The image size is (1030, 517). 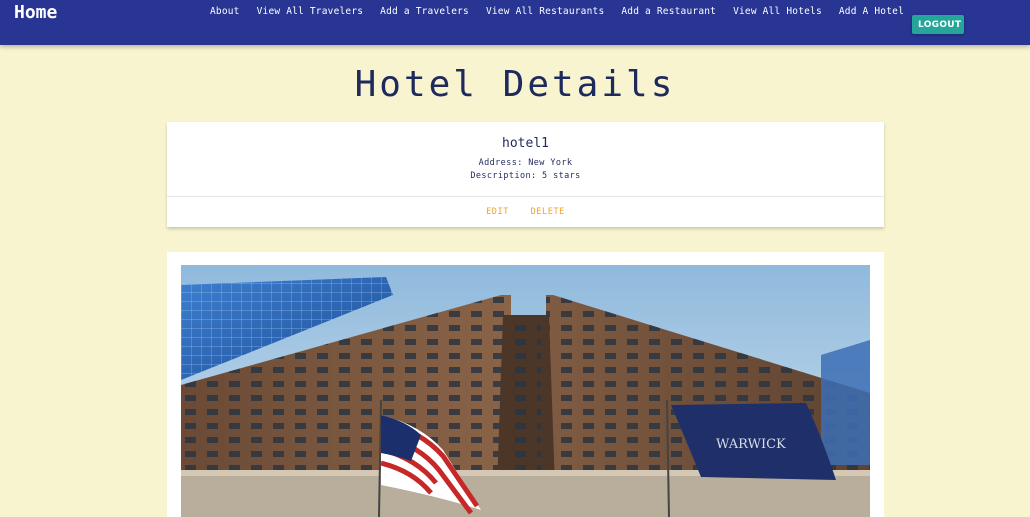 What do you see at coordinates (777, 11) in the screenshot?
I see `nav-view-hotels-link: View All Hotels` at bounding box center [777, 11].